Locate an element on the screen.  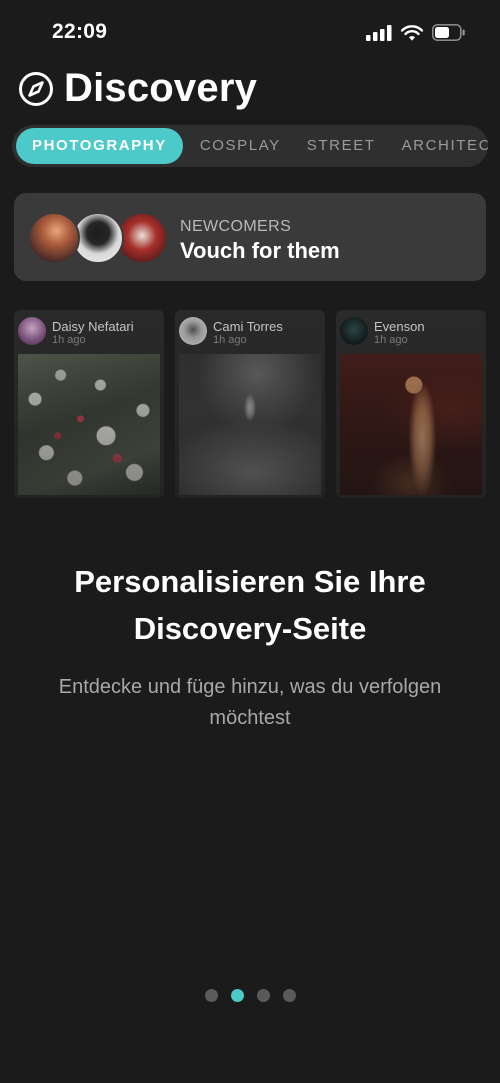
onboarding-headline: Personalisieren Sie Ihre Discovery-Seite is located at coordinates (250, 605).